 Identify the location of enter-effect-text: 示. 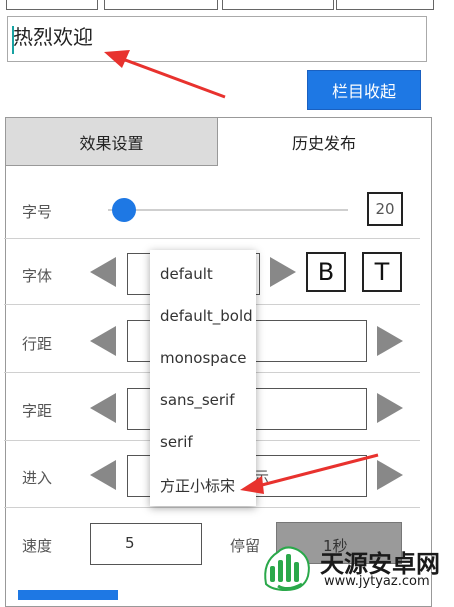
(262, 477).